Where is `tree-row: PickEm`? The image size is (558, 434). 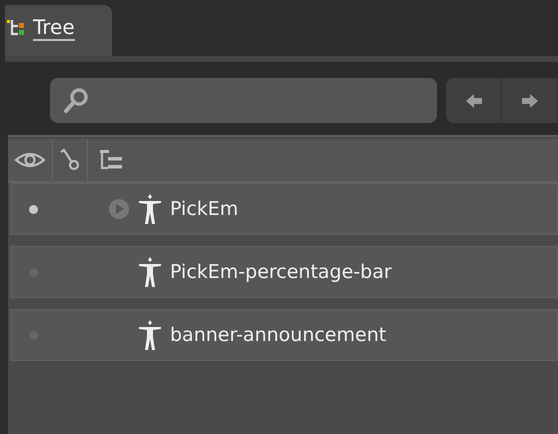
tree-row: PickEm is located at coordinates (284, 209).